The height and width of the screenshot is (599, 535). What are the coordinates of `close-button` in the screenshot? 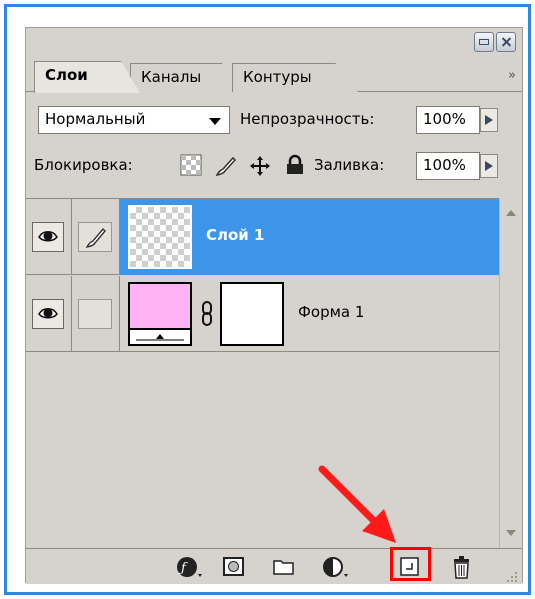 It's located at (506, 42).